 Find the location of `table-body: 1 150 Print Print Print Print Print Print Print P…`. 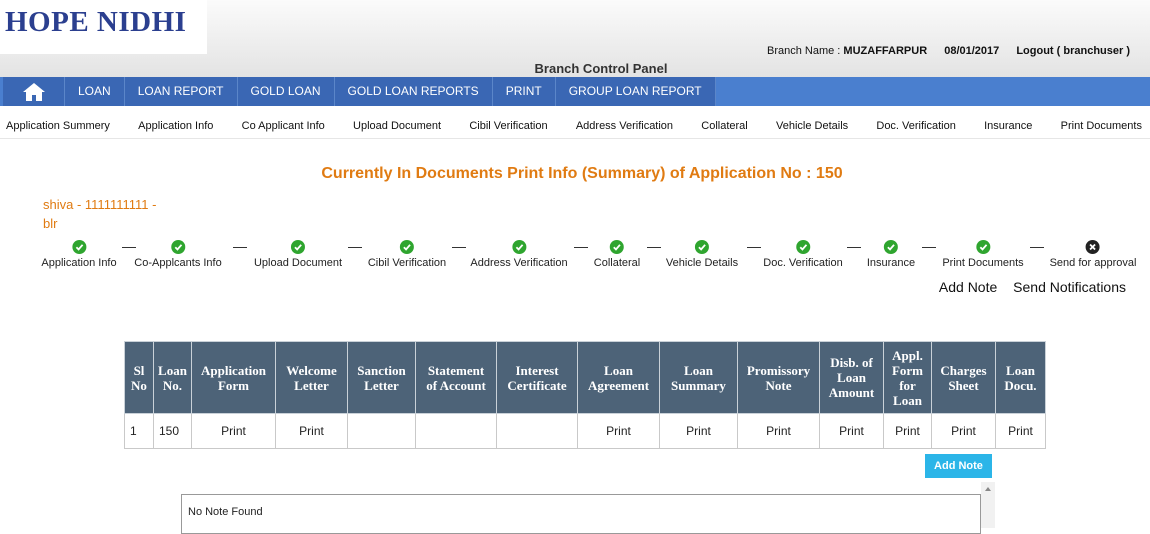

table-body: 1 150 Print Print Print Print Print Print Print P… is located at coordinates (585, 431).